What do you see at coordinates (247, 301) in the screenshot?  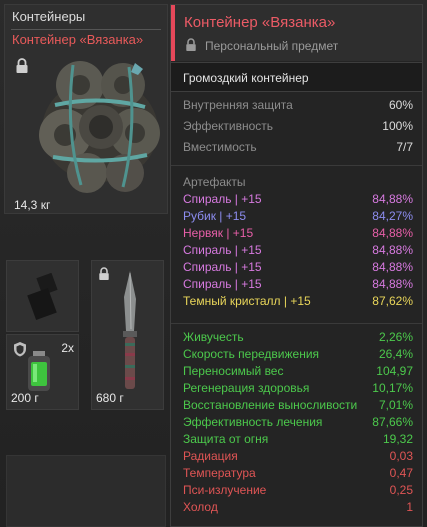 I see `artifact-label: Темный кристалл | +15` at bounding box center [247, 301].